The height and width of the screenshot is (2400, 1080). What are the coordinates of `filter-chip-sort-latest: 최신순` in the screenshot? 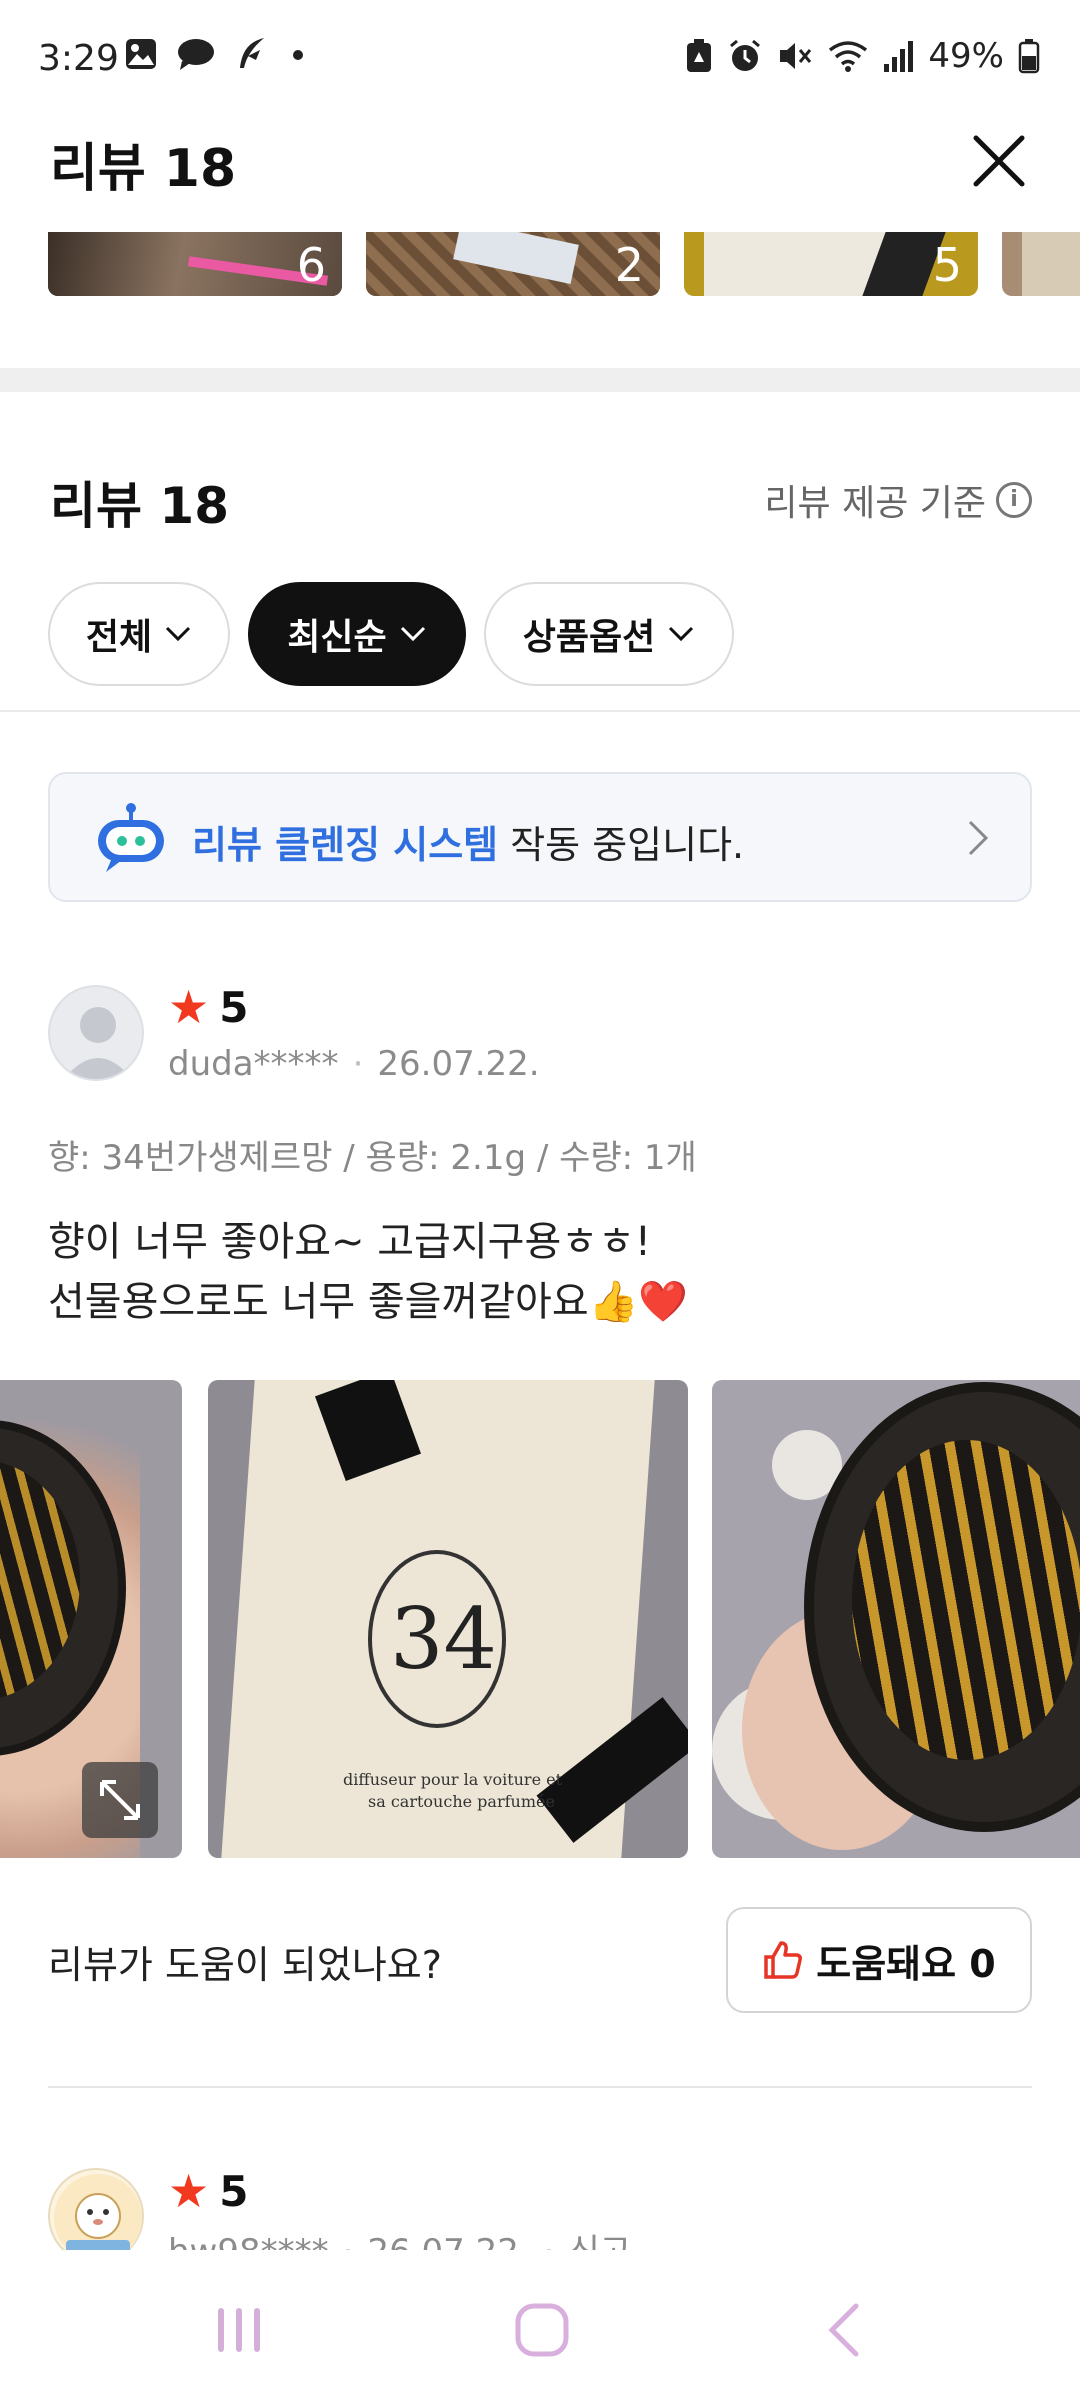 It's located at (357, 634).